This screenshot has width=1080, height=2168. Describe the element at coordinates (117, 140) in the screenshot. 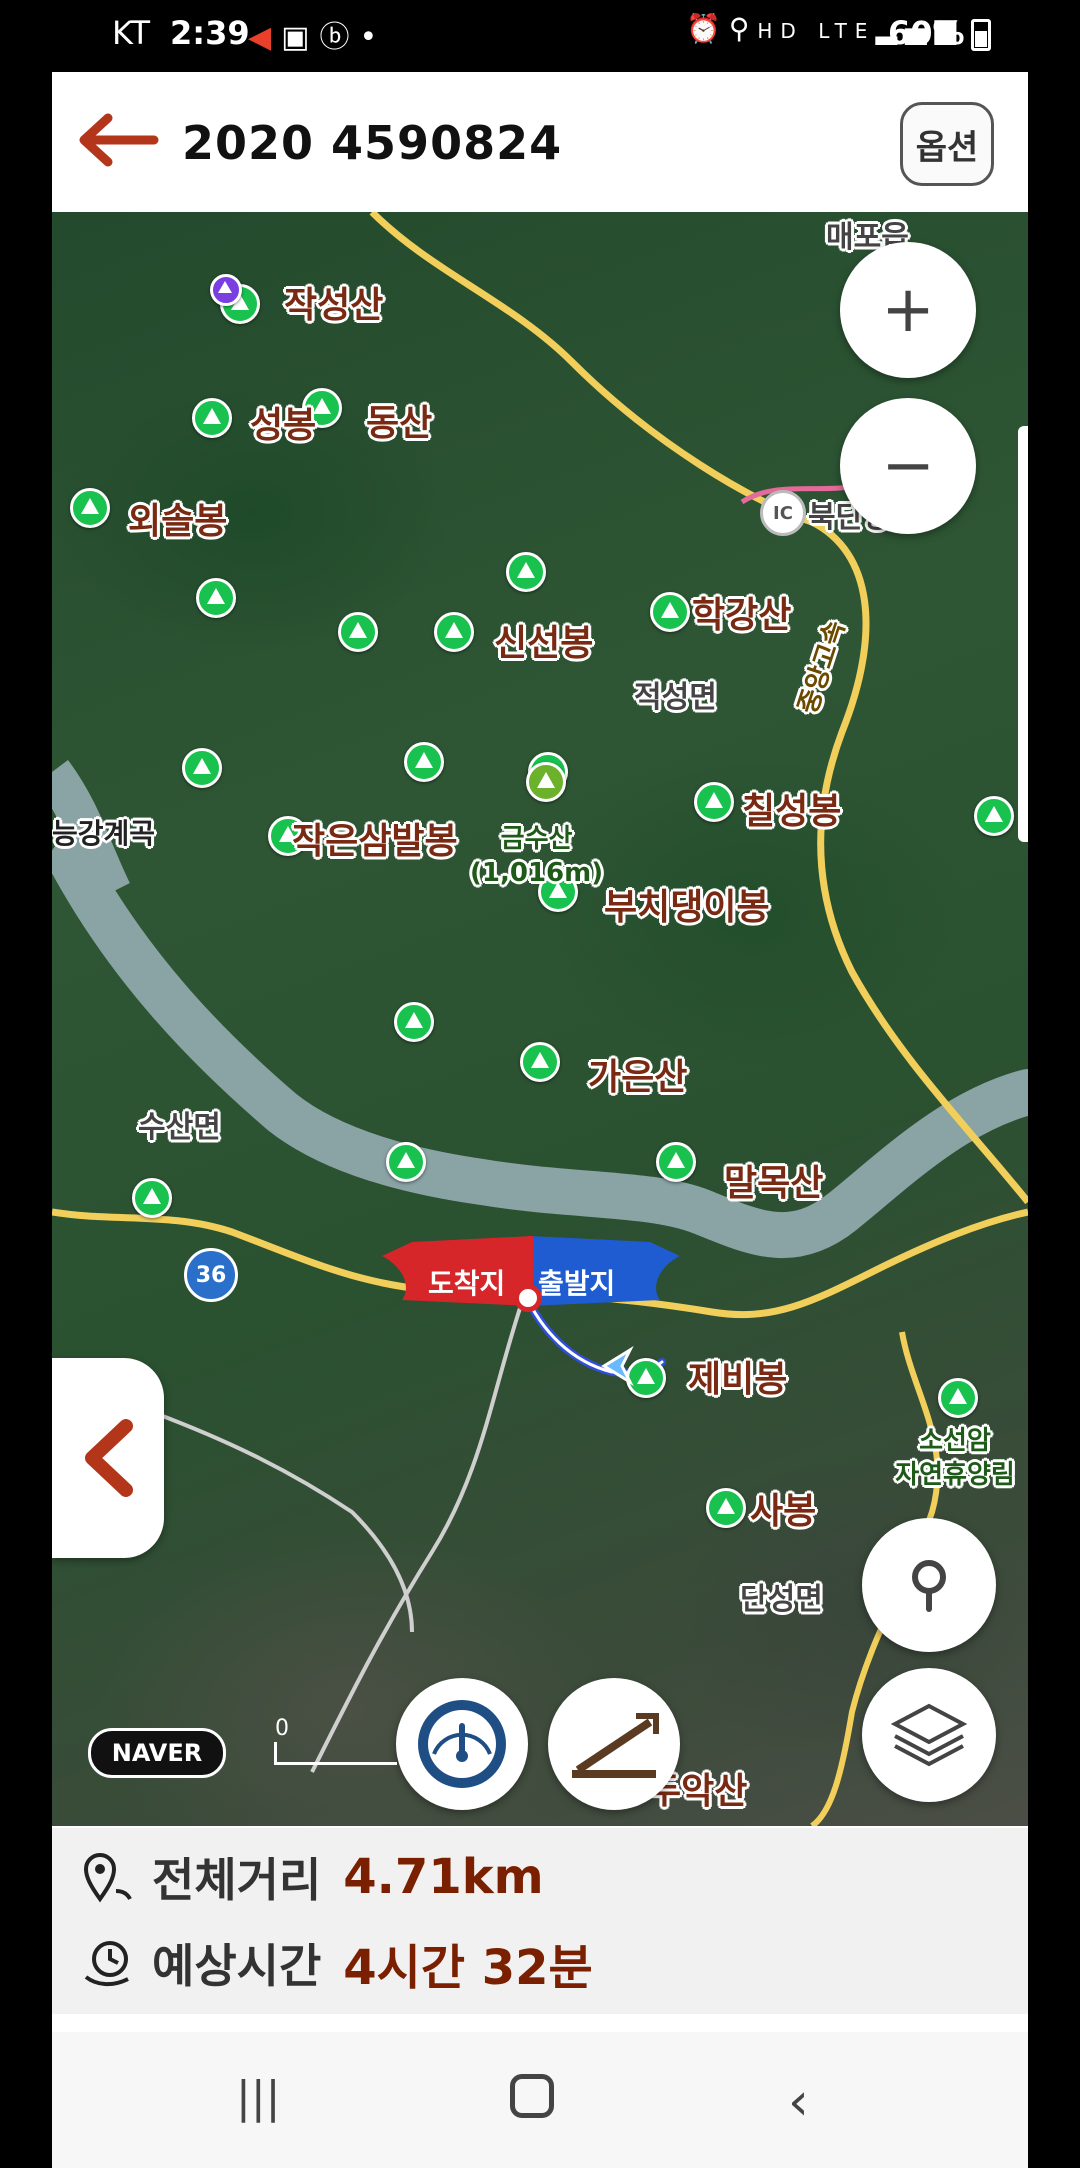

I see `back-arrow-icon` at that location.